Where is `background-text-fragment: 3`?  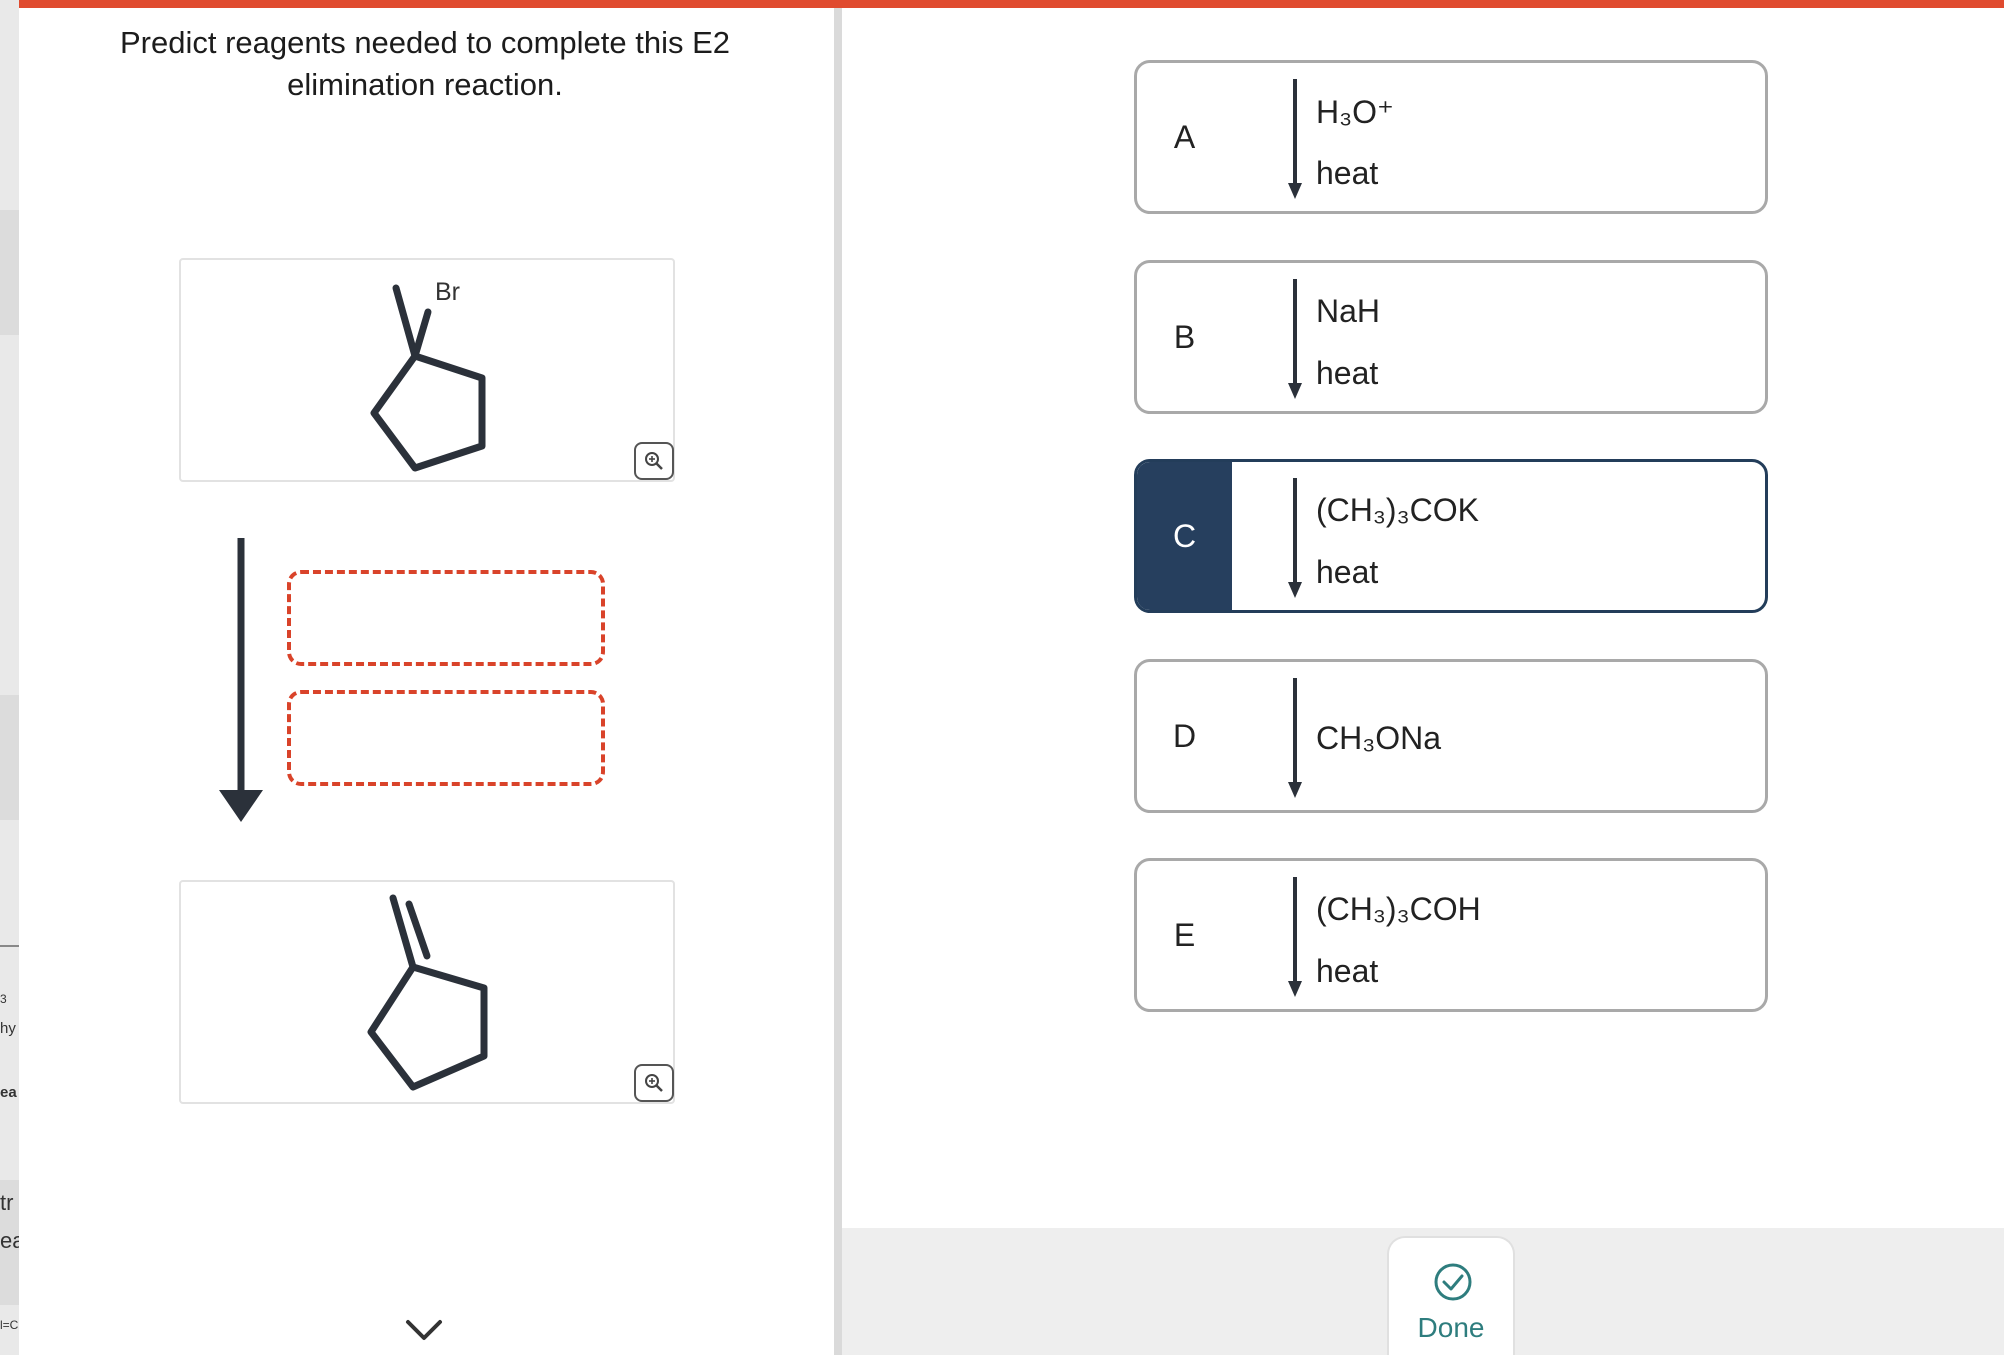 background-text-fragment: 3 is located at coordinates (3, 999).